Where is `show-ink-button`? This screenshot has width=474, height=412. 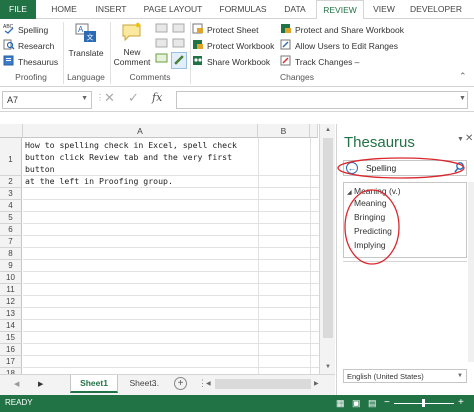
show-ink-button is located at coordinates (179, 60).